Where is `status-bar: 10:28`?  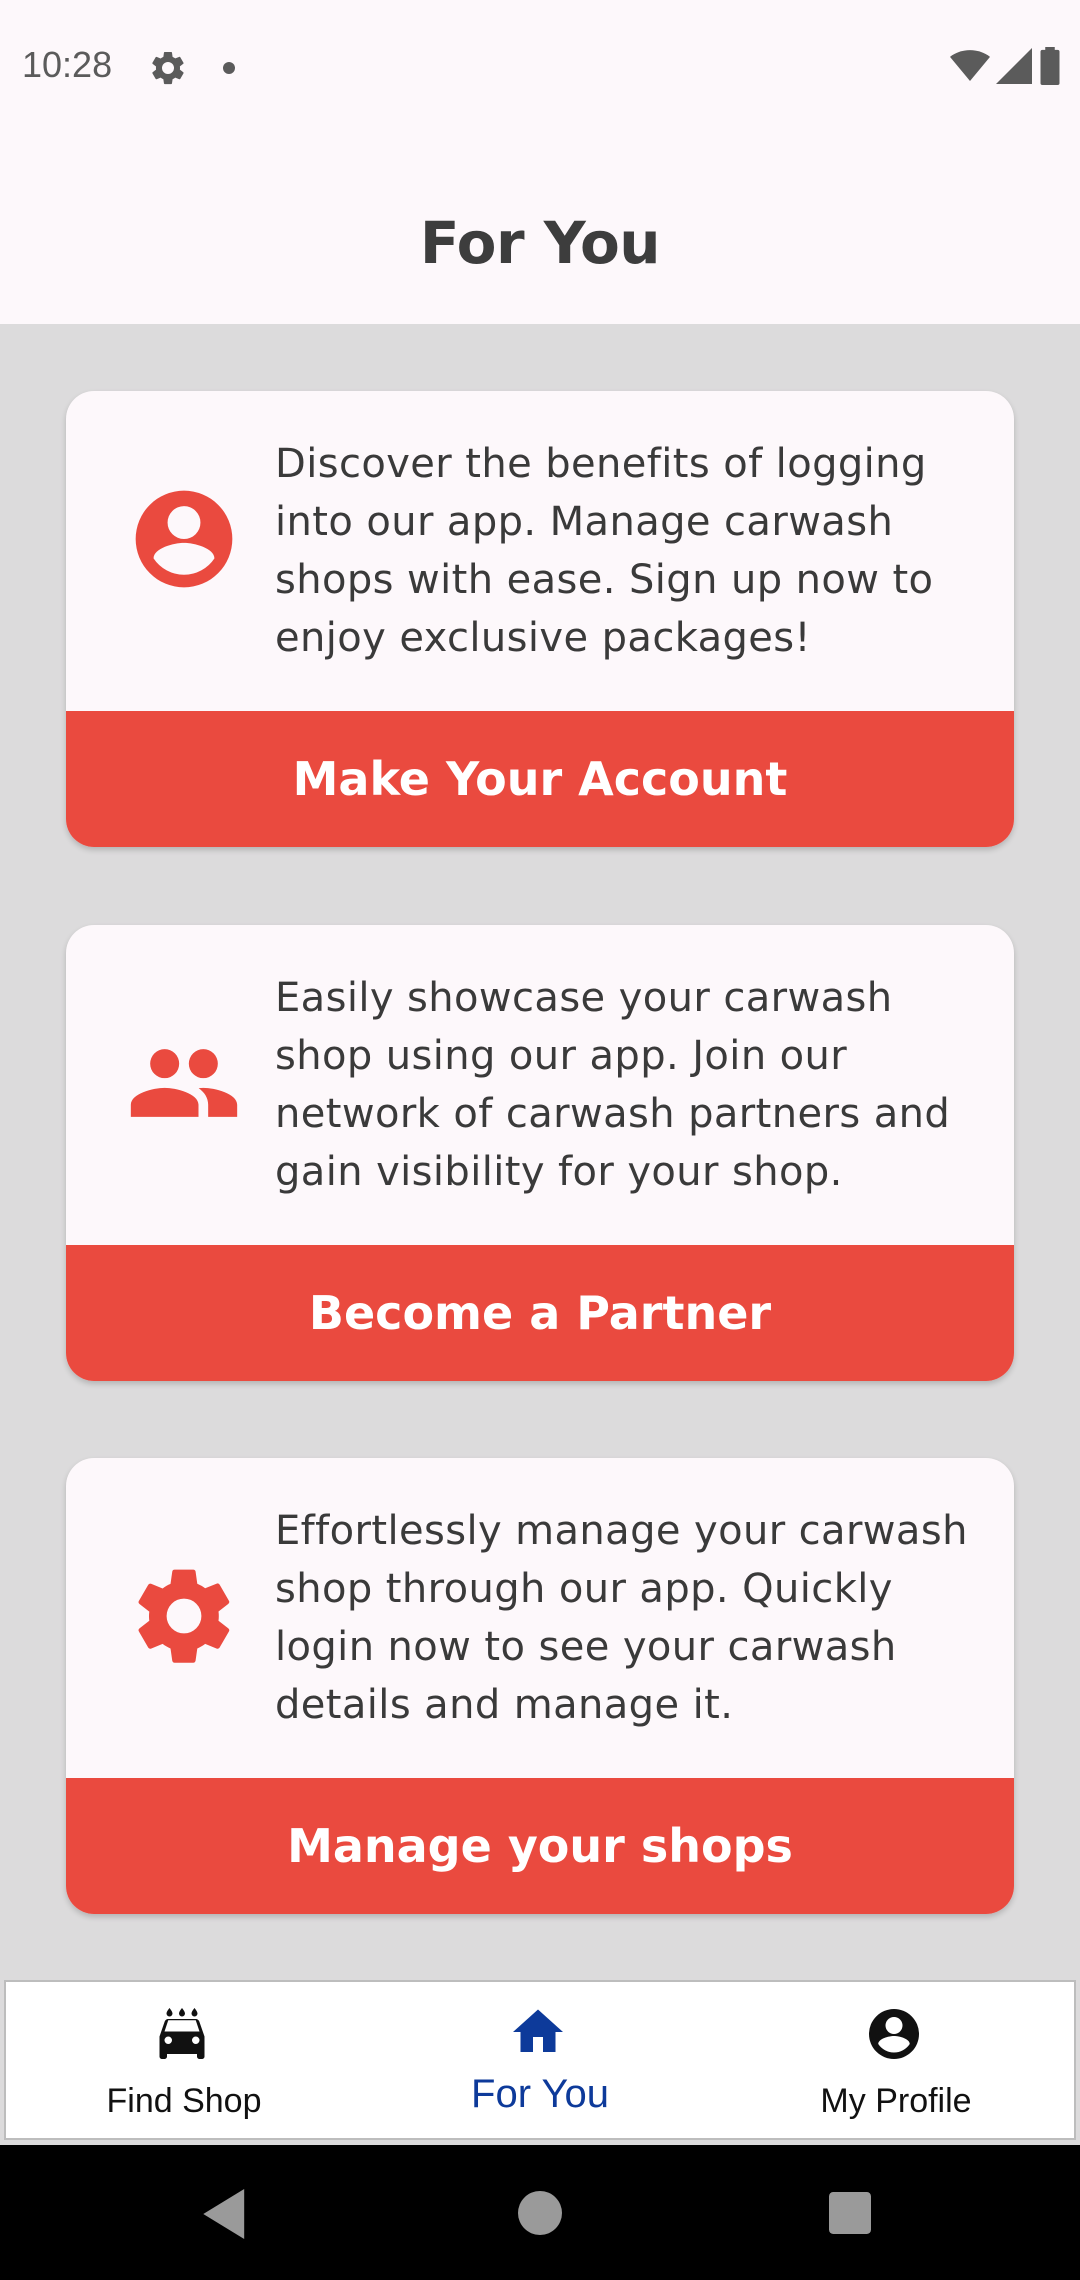
status-bar: 10:28 is located at coordinates (540, 68).